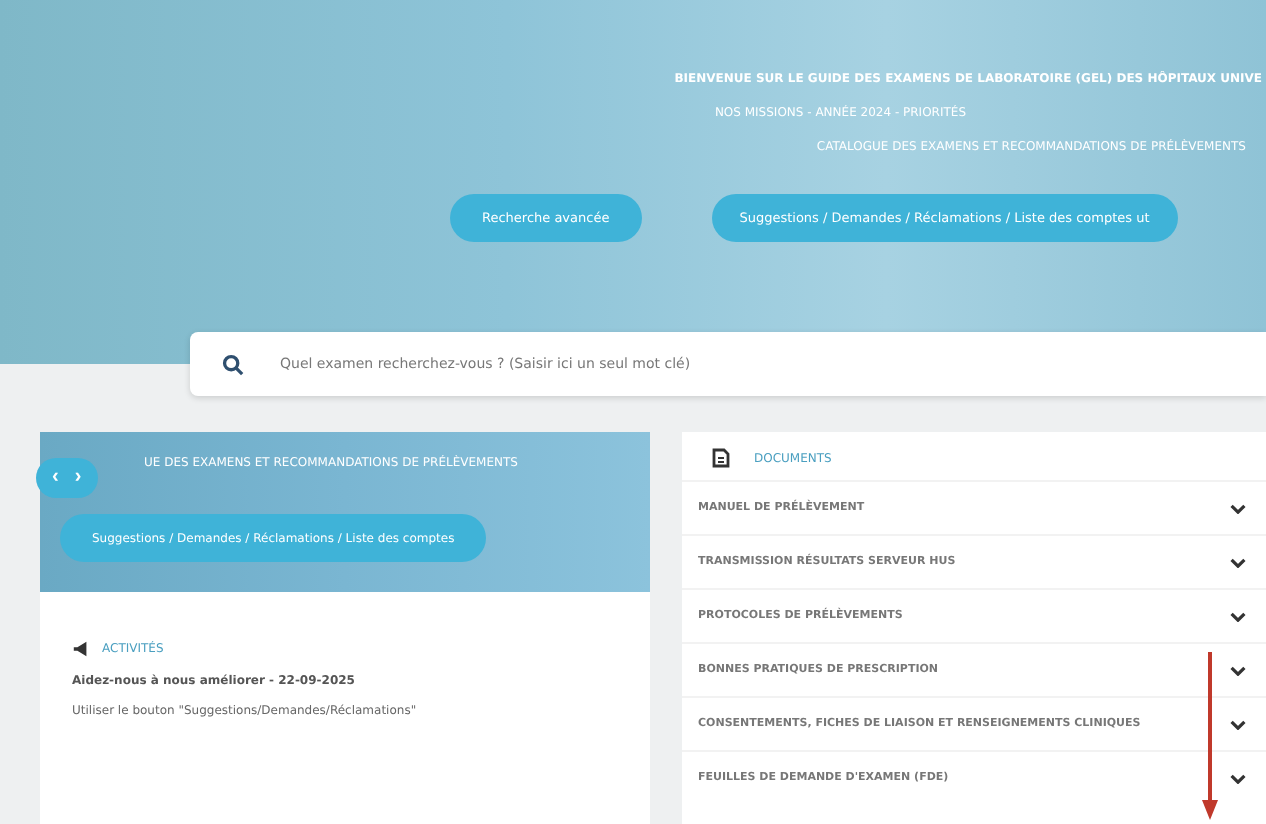 This screenshot has height=824, width=1266. What do you see at coordinates (720, 458) in the screenshot?
I see `document-icon` at bounding box center [720, 458].